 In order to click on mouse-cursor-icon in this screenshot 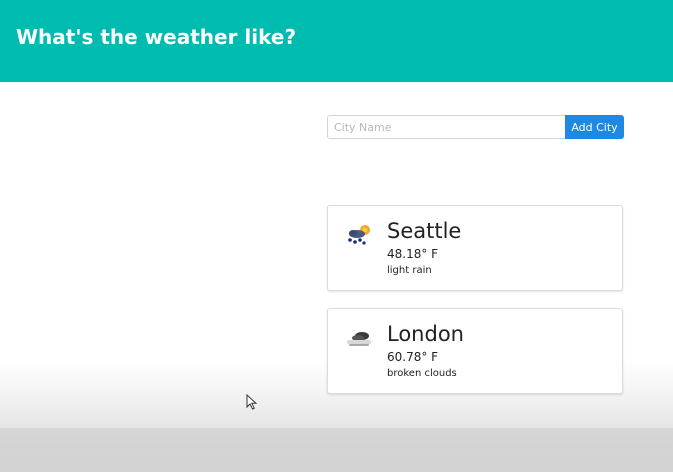, I will do `click(252, 402)`.